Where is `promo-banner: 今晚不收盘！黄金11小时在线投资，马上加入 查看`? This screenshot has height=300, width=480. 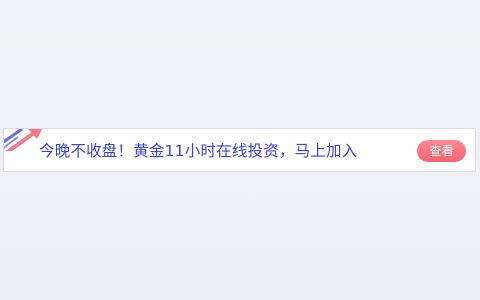 promo-banner: 今晚不收盘！黄金11小时在线投资，马上加入 查看 is located at coordinates (239, 150).